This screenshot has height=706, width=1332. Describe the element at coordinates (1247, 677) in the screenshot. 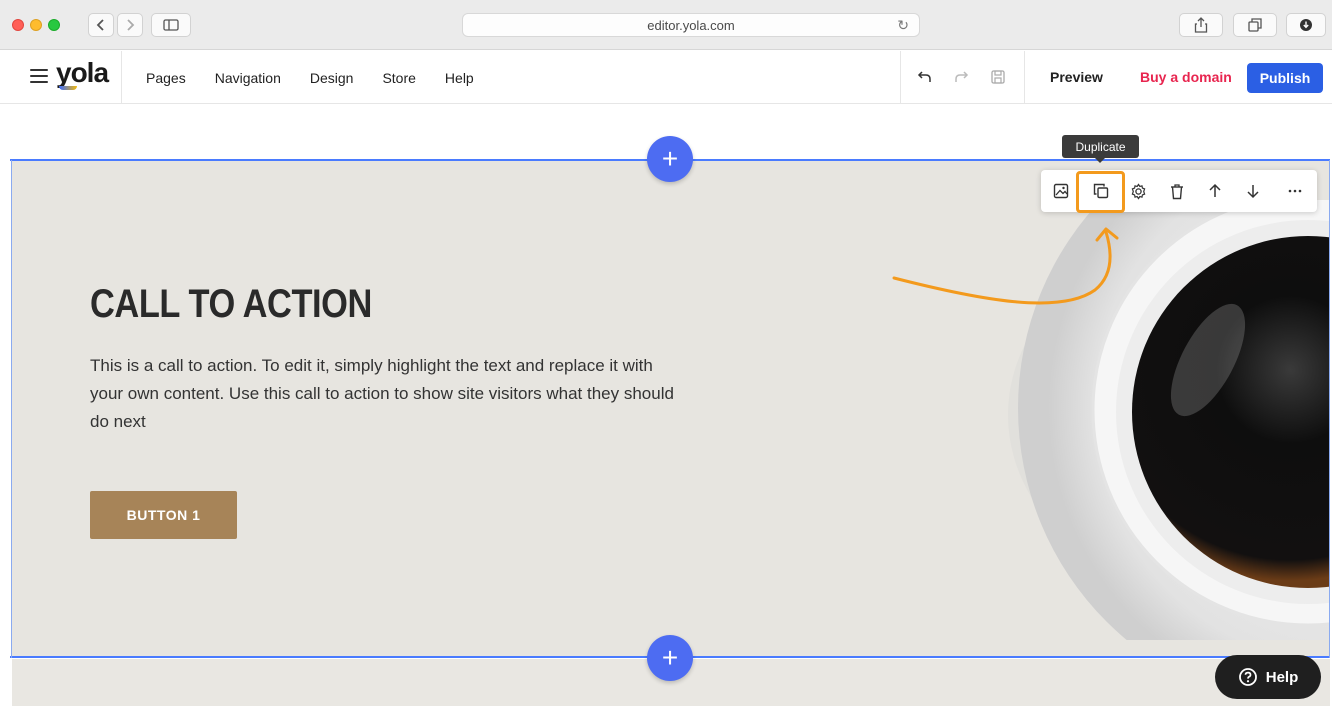

I see `question-icon` at that location.